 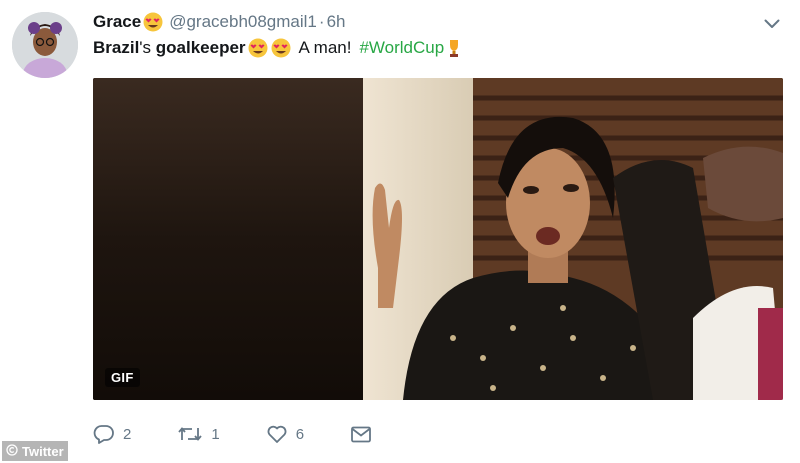 What do you see at coordinates (116, 47) in the screenshot?
I see `tweet-text-brazil: Brazil` at bounding box center [116, 47].